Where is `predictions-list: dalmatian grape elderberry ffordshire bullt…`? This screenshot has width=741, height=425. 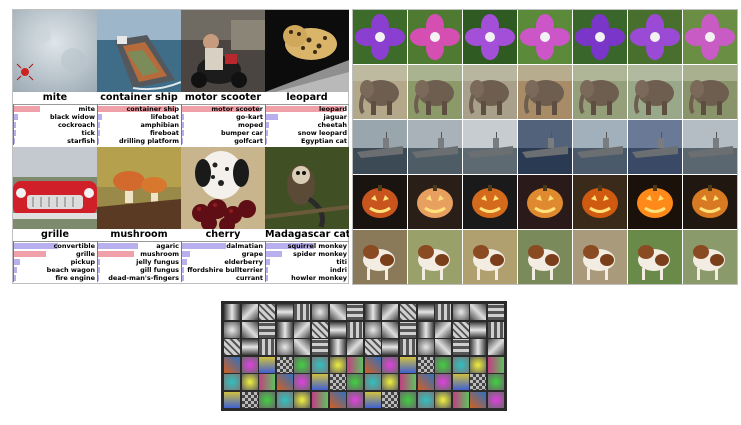
predictions-list: dalmatian grape elderberry ffordshire bullt… is located at coordinates (223, 261).